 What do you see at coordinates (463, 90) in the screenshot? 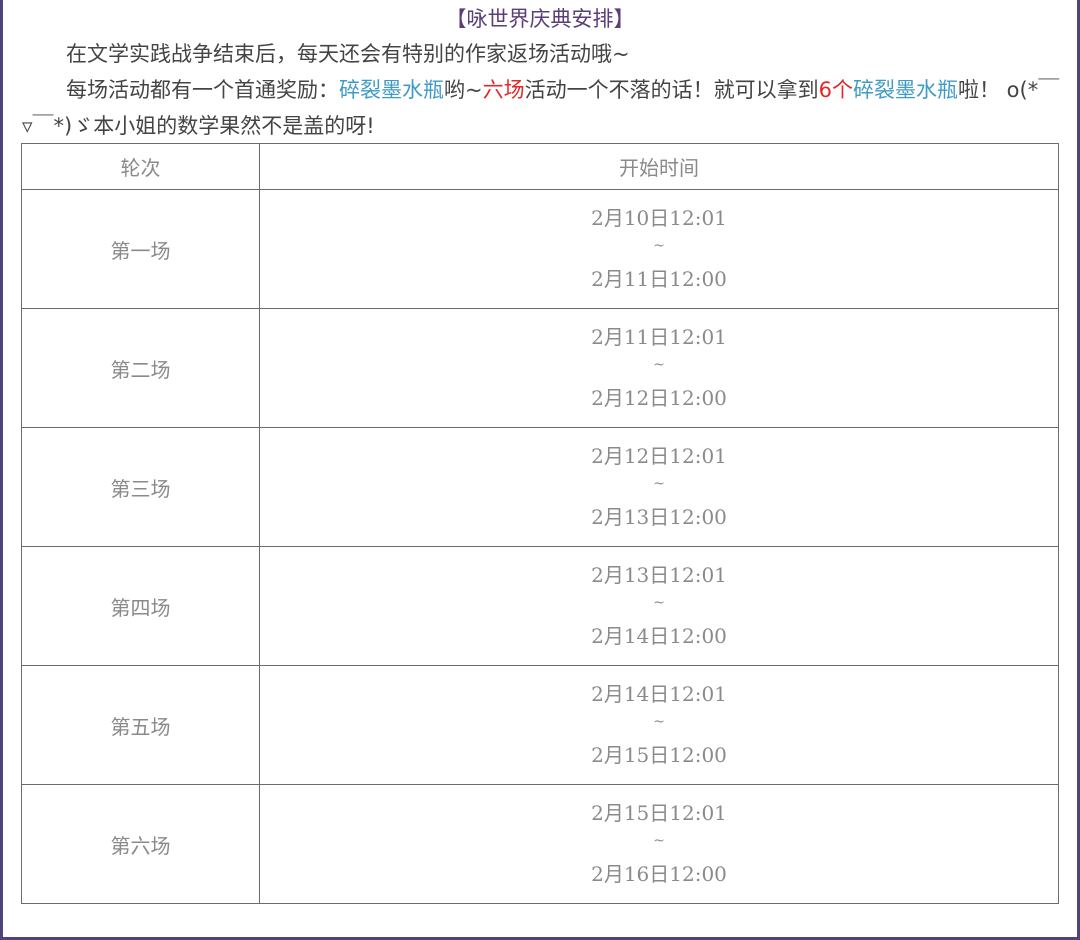
I see `intro-text: 哟~` at bounding box center [463, 90].